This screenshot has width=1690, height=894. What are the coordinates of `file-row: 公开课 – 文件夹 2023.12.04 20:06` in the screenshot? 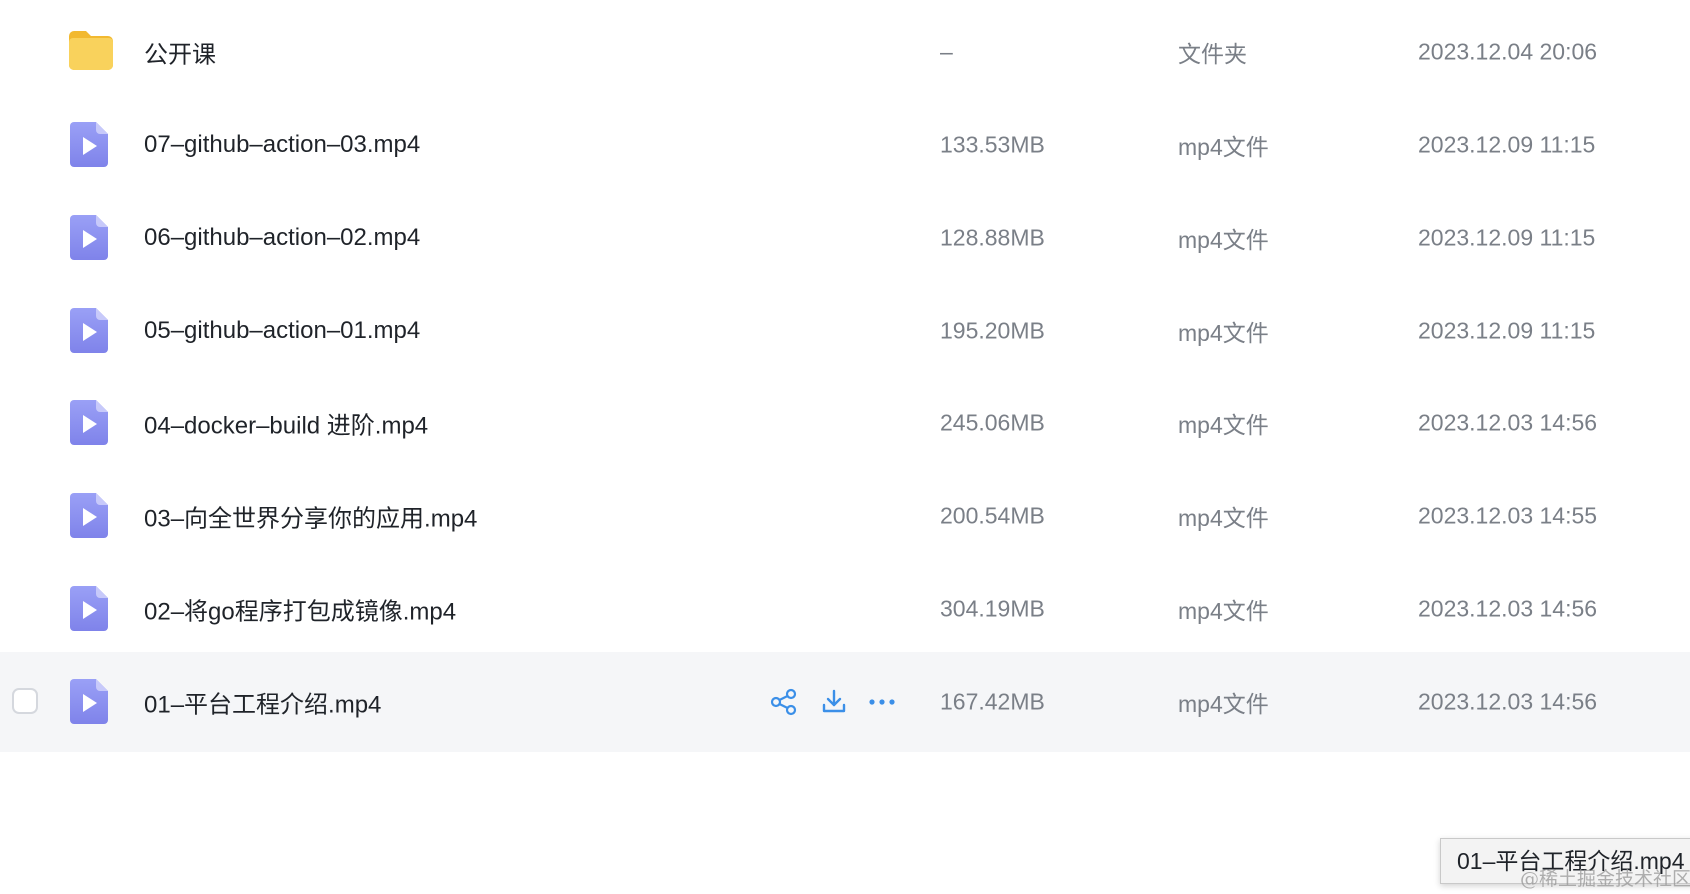 It's located at (845, 52).